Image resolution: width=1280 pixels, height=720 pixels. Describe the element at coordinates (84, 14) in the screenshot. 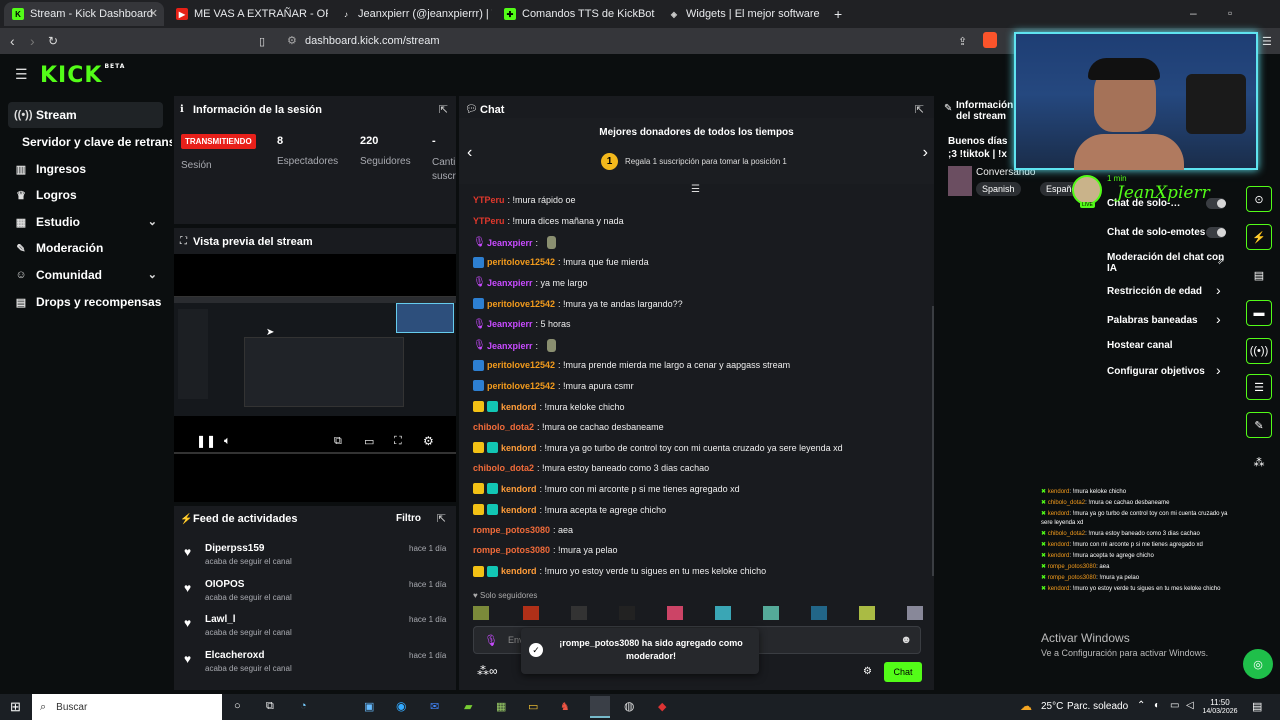

I see `tab-kick-dashboard: K Stream - Kick Dashboard ✕` at that location.